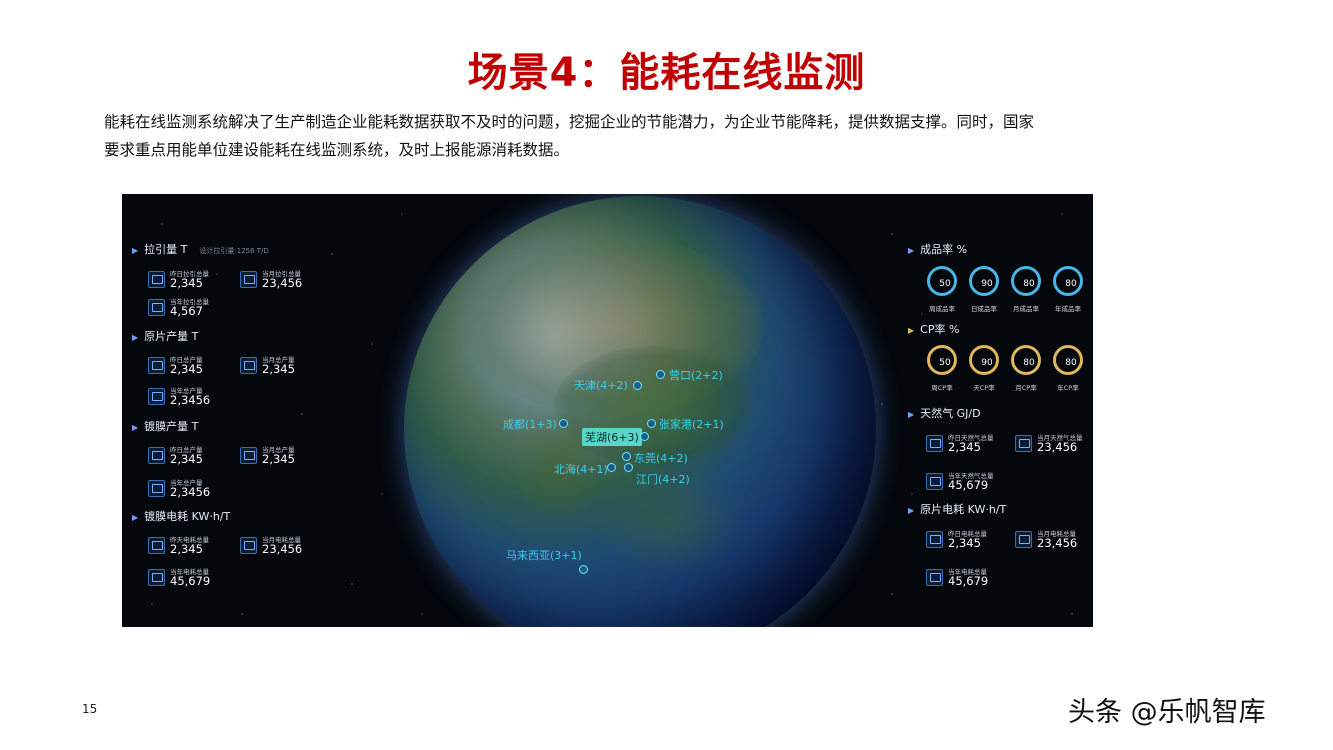 The image size is (1333, 750). What do you see at coordinates (581, 469) in the screenshot?
I see `city-label: 北海(4+1)` at bounding box center [581, 469].